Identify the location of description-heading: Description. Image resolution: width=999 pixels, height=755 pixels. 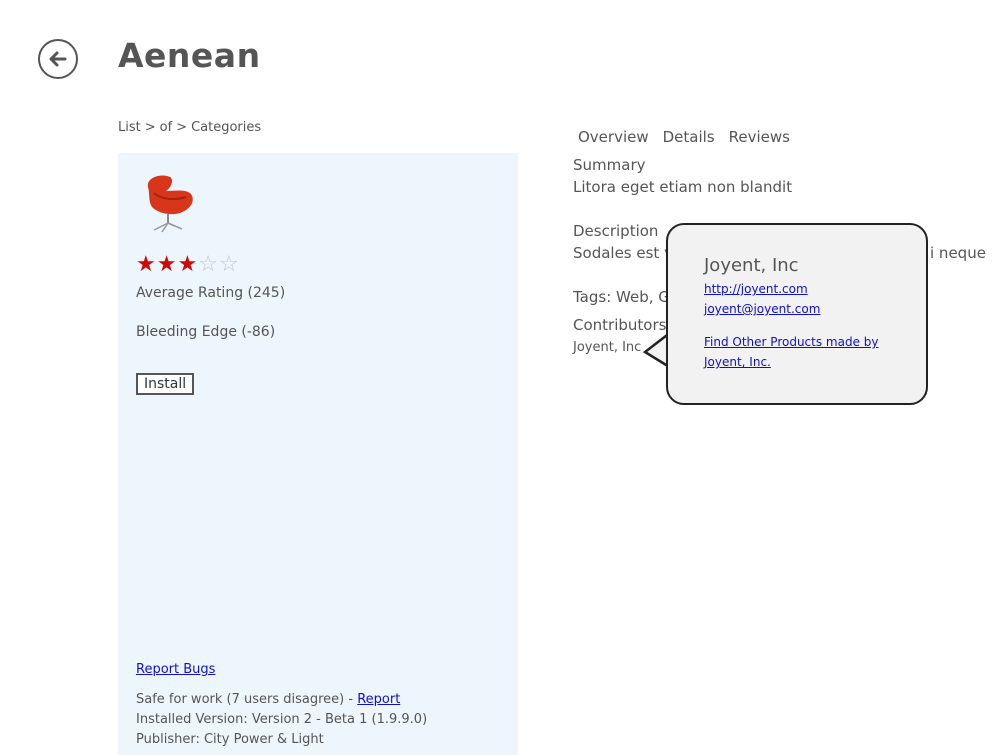
(616, 231).